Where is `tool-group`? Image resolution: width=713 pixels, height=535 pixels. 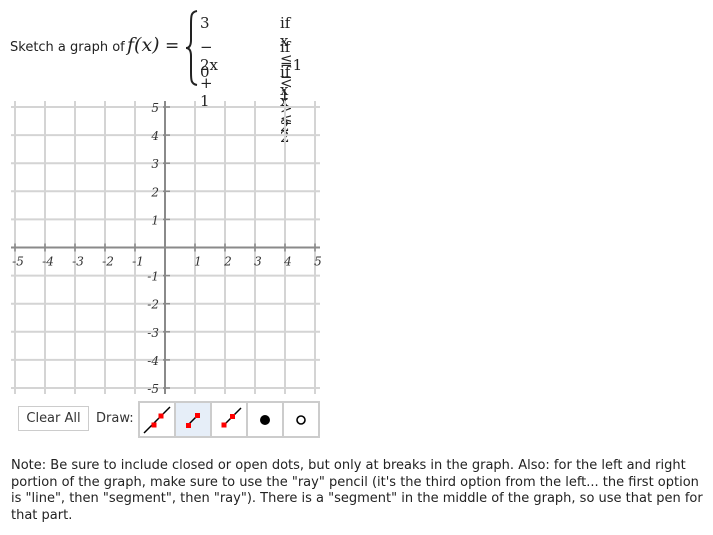
tool-group is located at coordinates (229, 419).